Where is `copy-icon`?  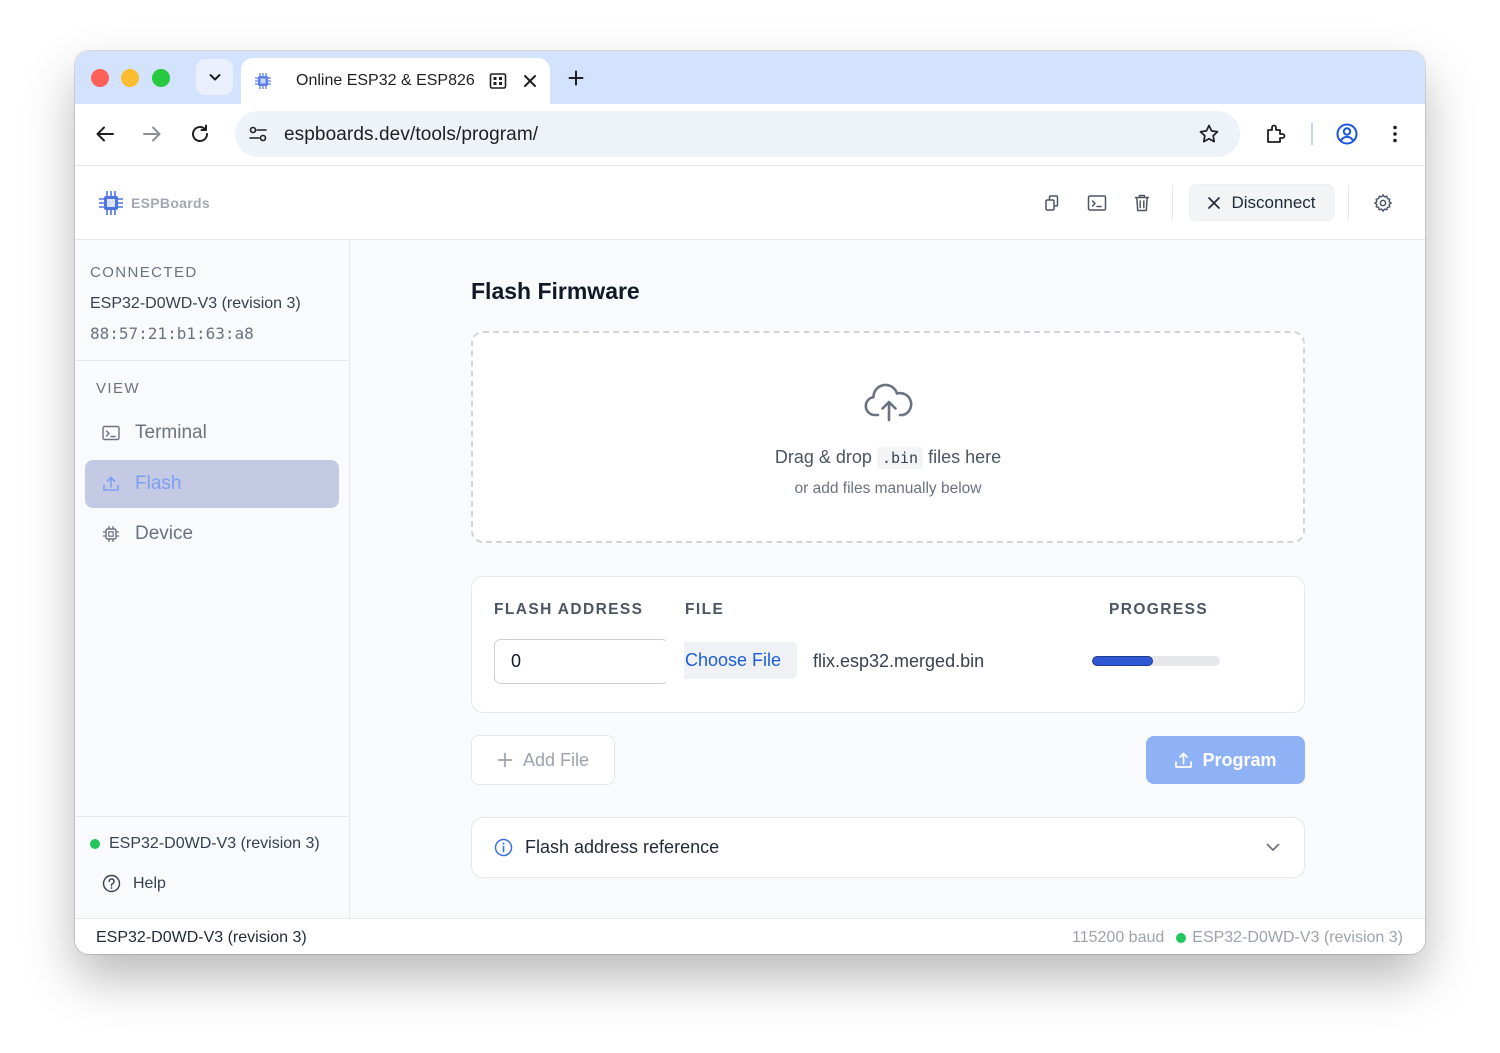 copy-icon is located at coordinates (1052, 203).